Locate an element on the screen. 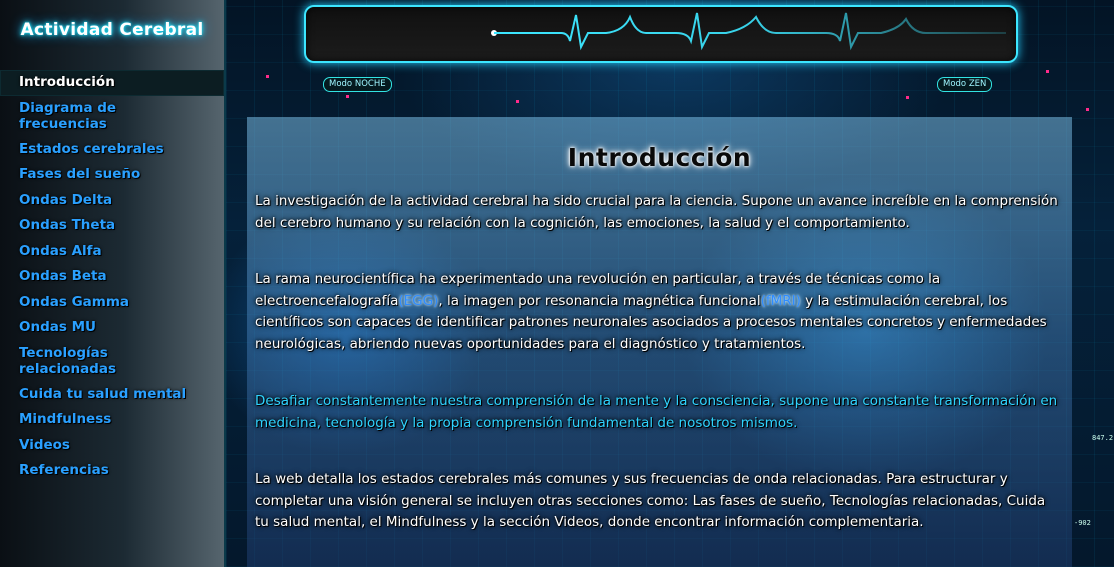  nav-item-fases-sueno: Fases del sueño is located at coordinates (112, 175).